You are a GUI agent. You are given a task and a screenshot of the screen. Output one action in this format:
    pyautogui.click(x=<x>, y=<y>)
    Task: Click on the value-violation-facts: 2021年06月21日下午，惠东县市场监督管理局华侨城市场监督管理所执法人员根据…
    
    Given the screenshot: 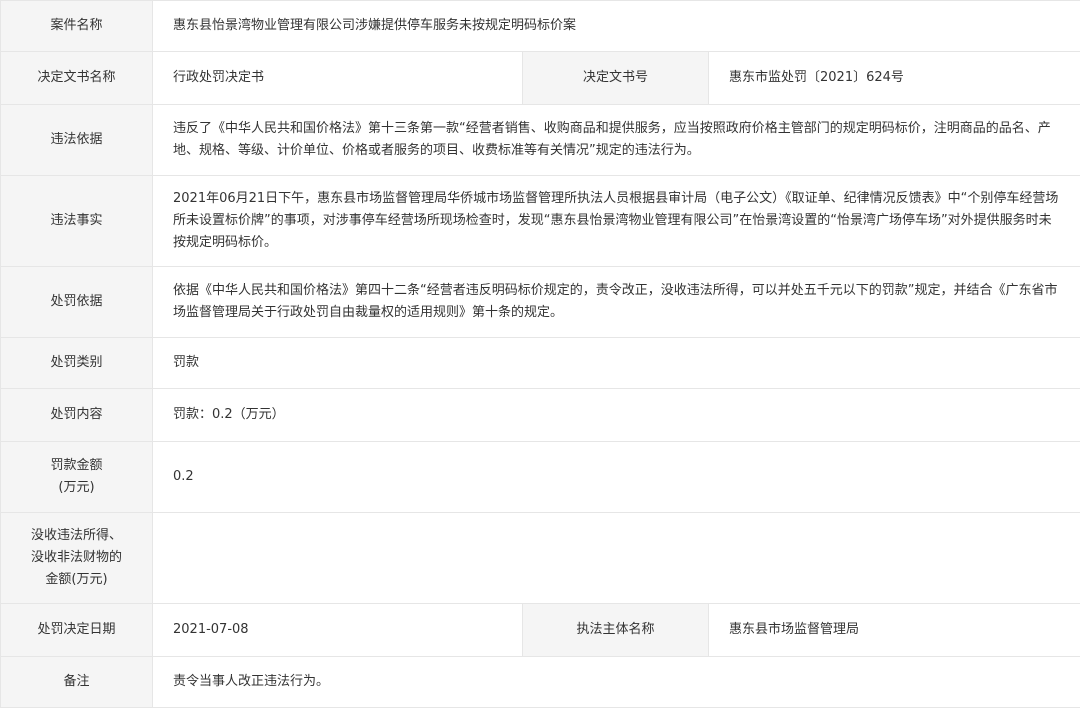 What is the action you would take?
    pyautogui.click(x=616, y=221)
    